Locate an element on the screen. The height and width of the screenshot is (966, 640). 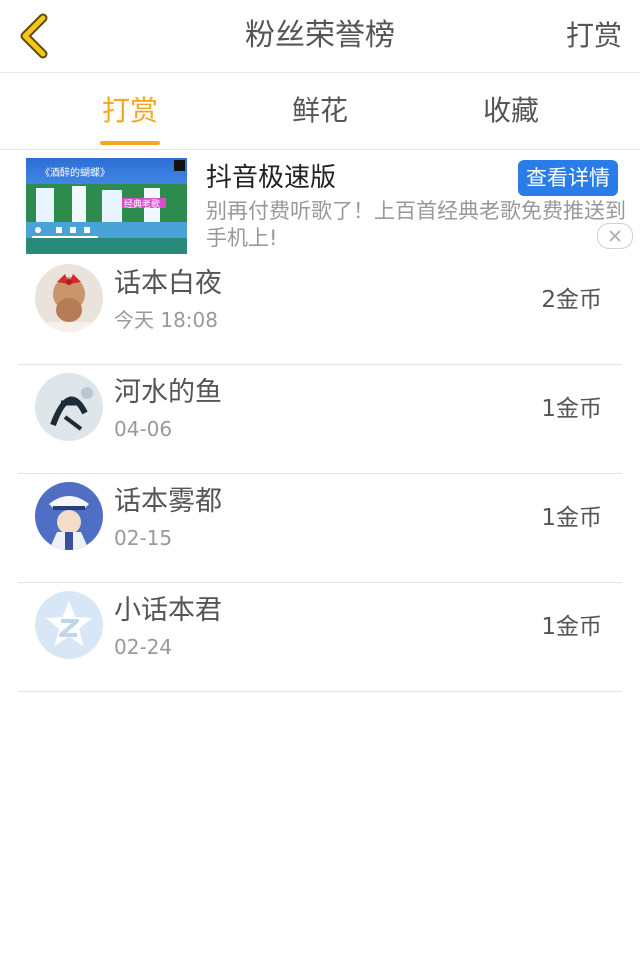
tab-label: 打赏 is located at coordinates (129, 110).